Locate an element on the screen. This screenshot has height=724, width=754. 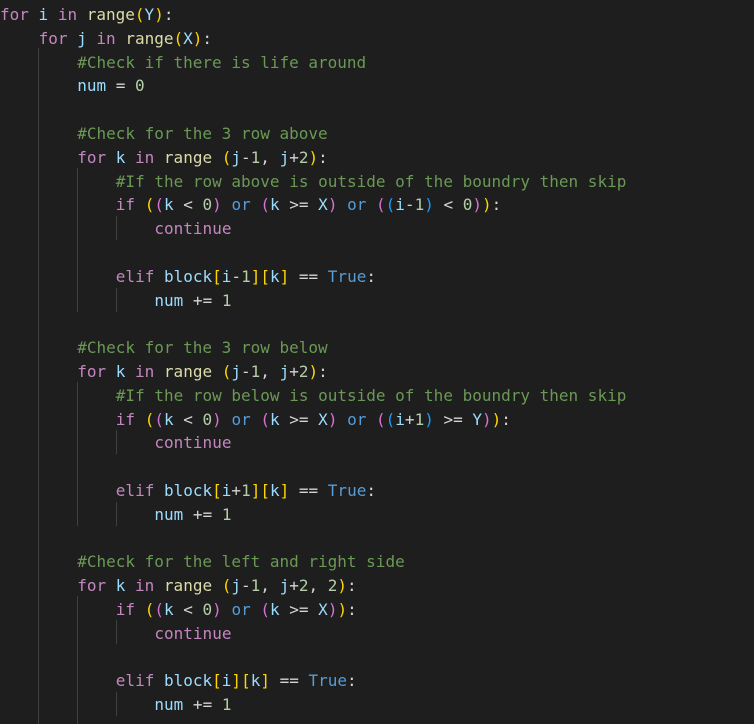
code-line: #Check for the 3 row above is located at coordinates (202, 134).